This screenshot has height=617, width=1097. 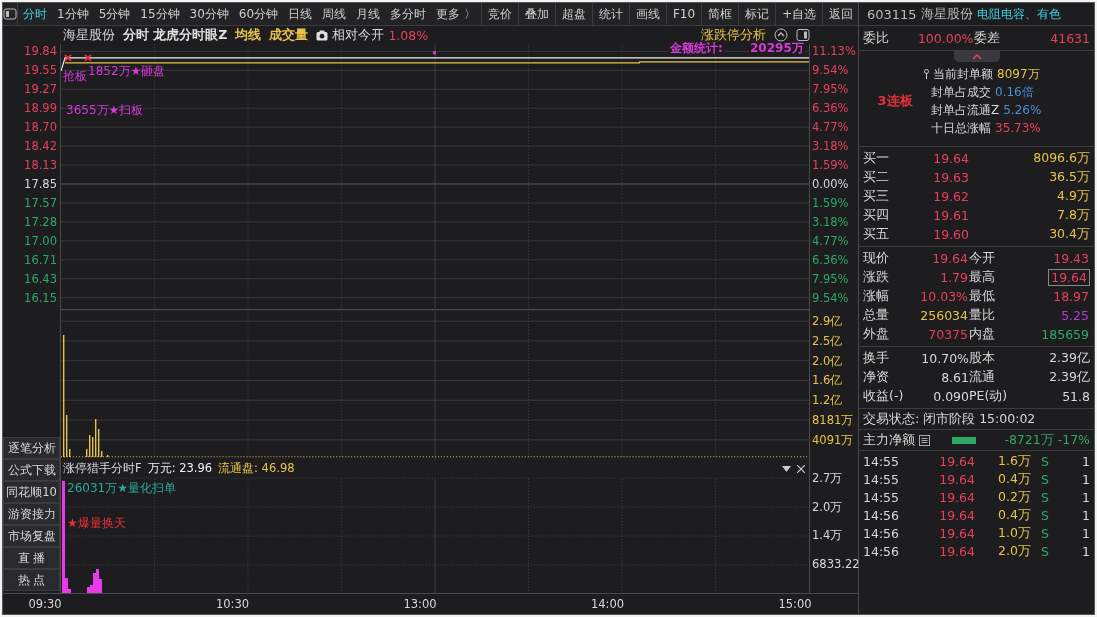 I want to click on side-button: 市场复盘, so click(x=31, y=536).